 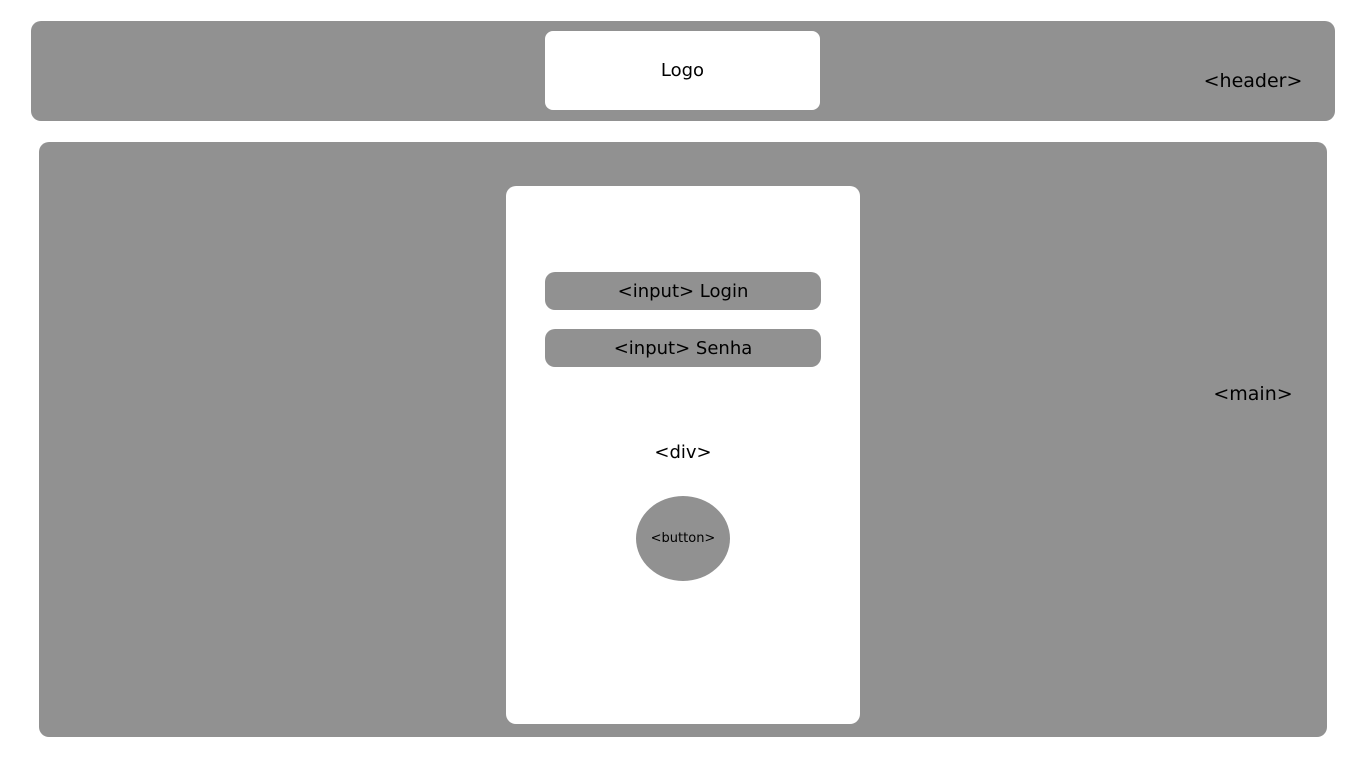 I want to click on div-tag-label: <div>, so click(x=683, y=452).